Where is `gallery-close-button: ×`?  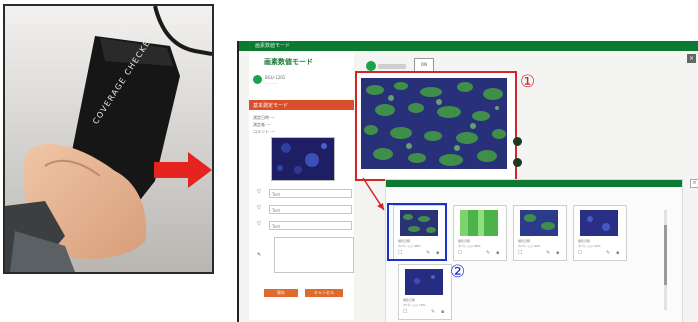
gallery-close-button: × is located at coordinates (694, 183).